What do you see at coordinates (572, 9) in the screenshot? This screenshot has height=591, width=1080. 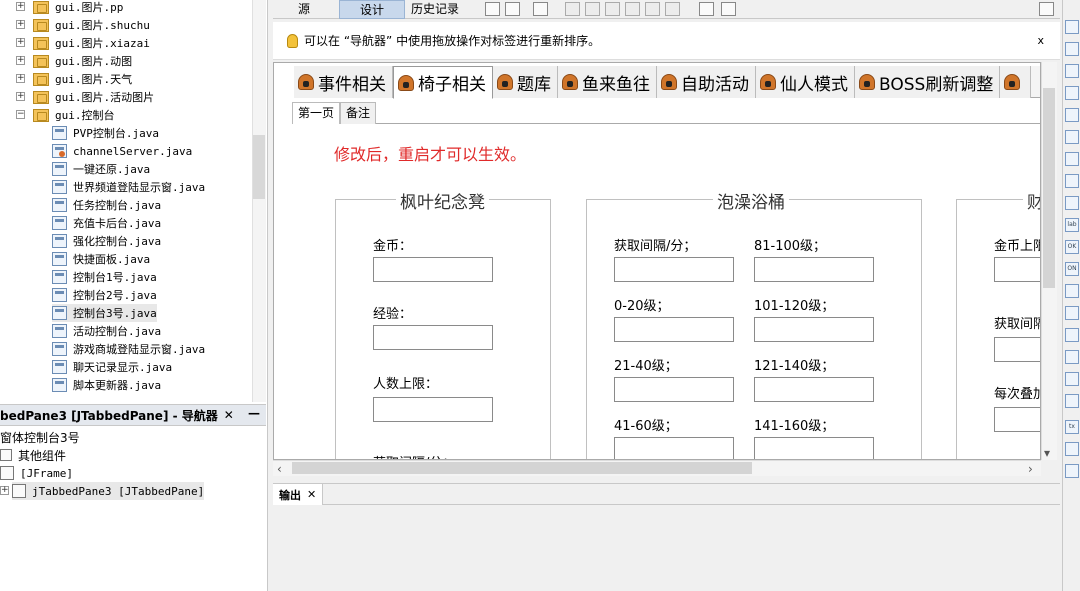 I see `align-left-icon` at bounding box center [572, 9].